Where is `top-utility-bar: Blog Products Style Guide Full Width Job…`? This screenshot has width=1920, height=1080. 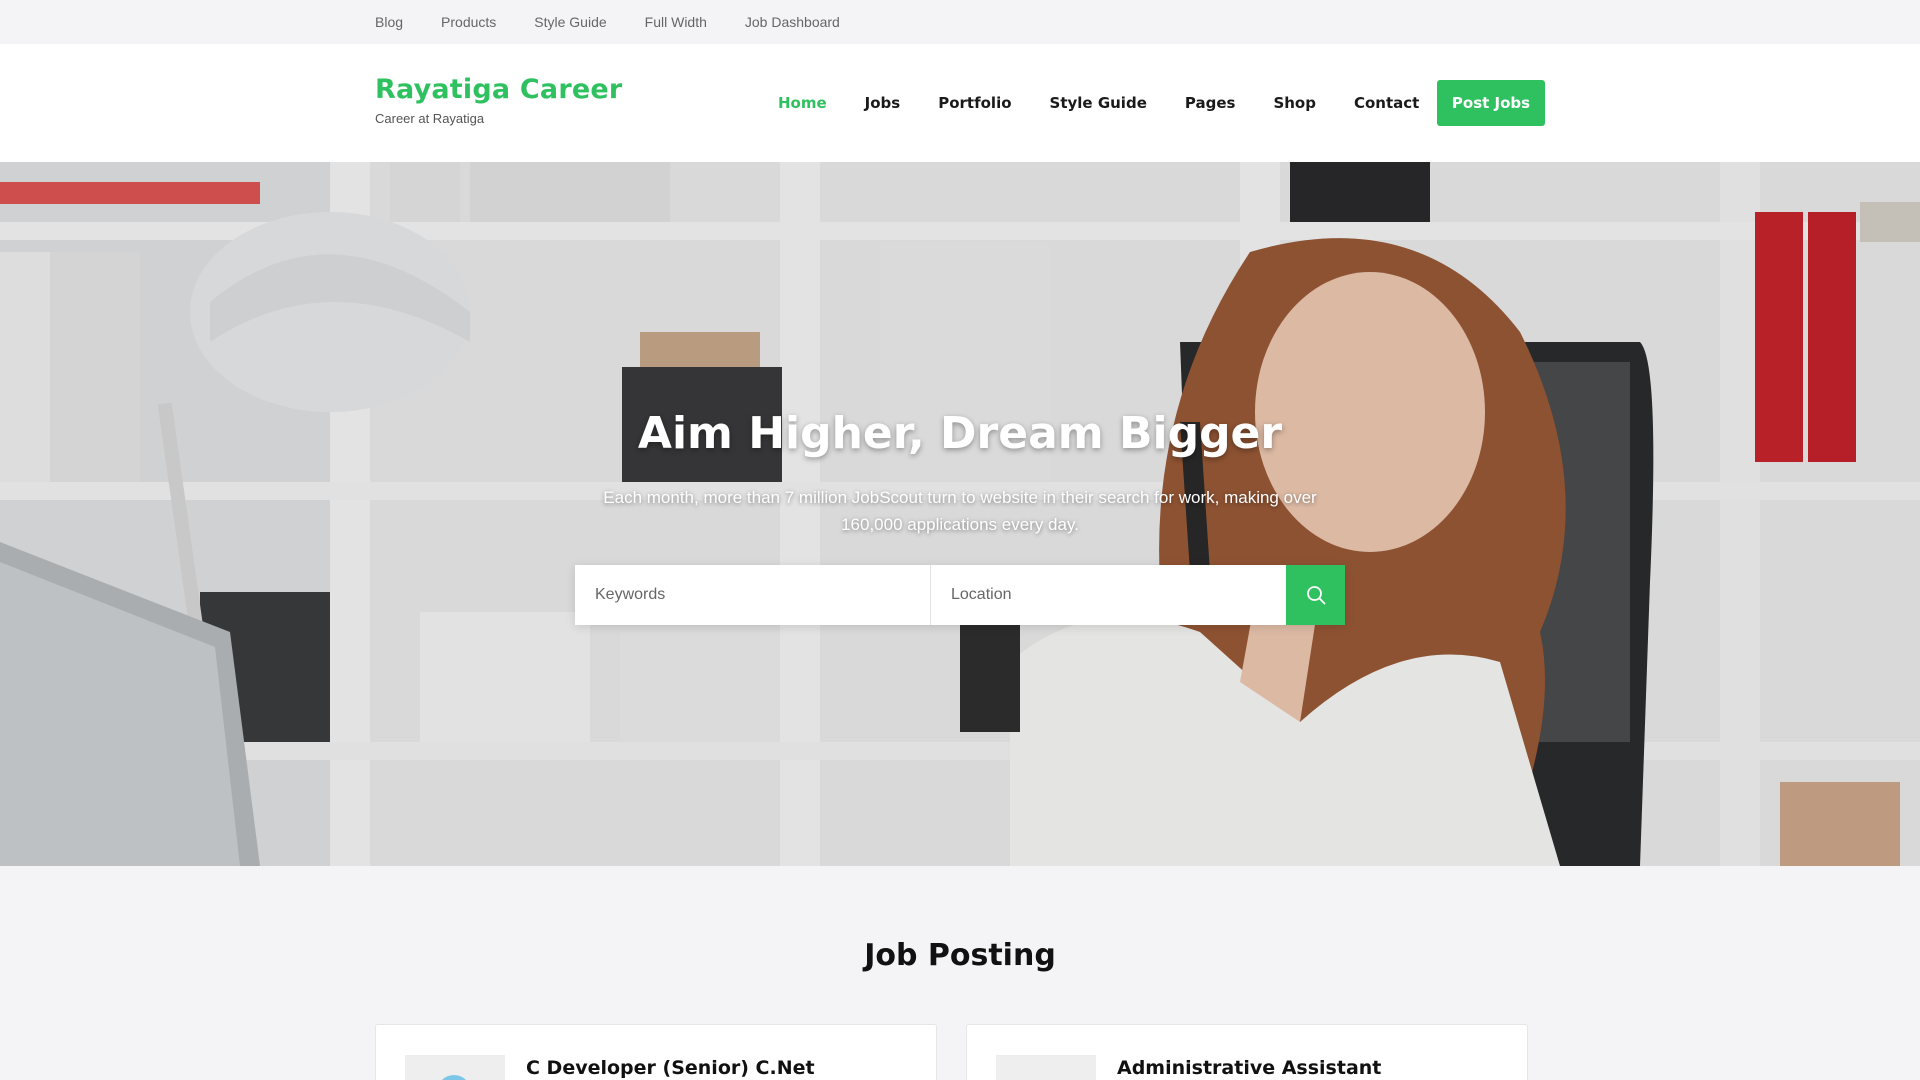
top-utility-bar: Blog Products Style Guide Full Width Job… is located at coordinates (960, 22).